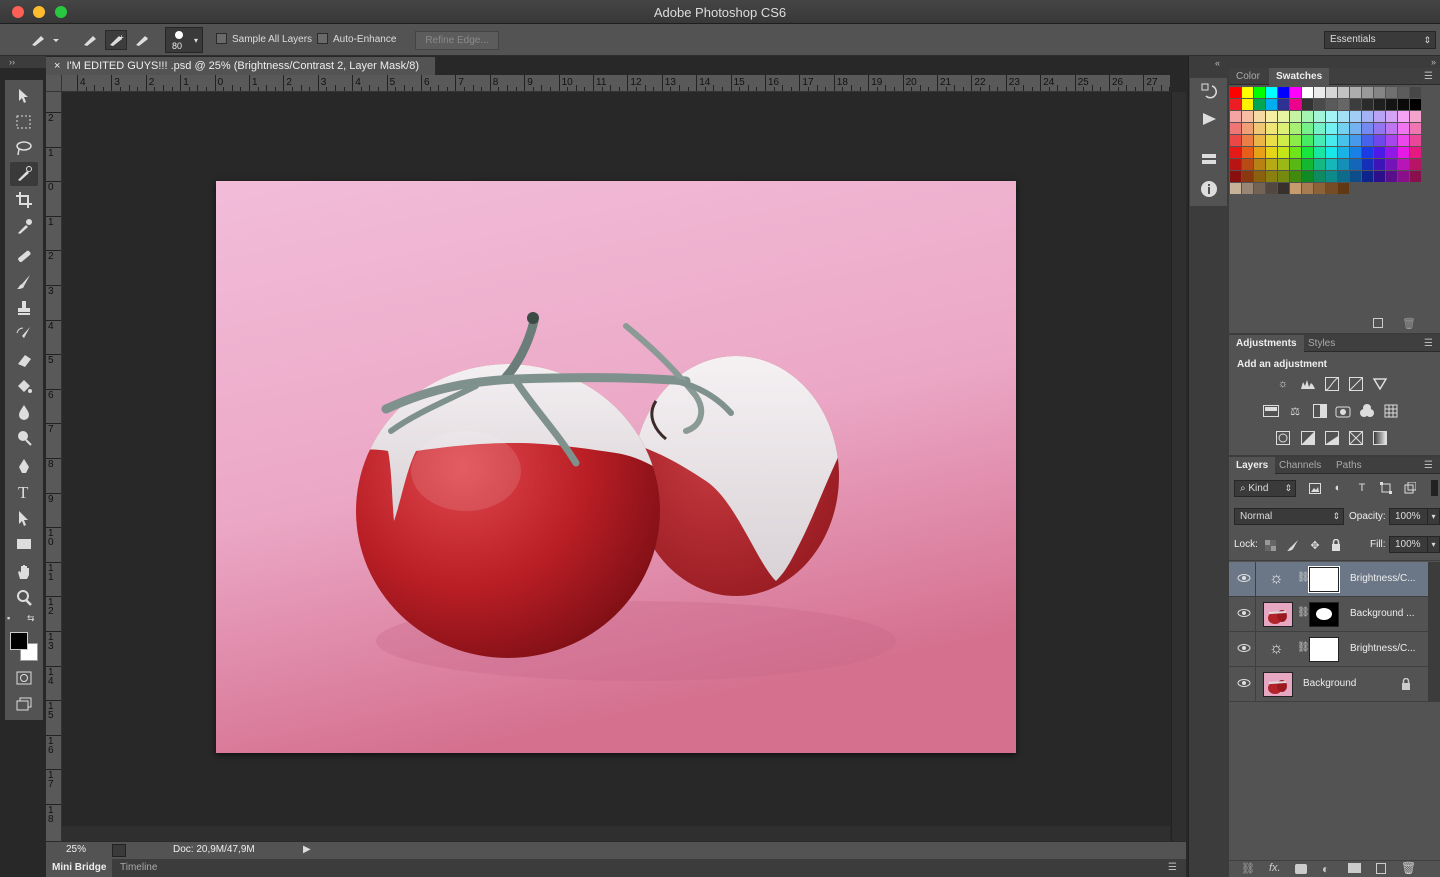 The image size is (1440, 877). I want to click on tab-swatches: Swatches, so click(1299, 76).